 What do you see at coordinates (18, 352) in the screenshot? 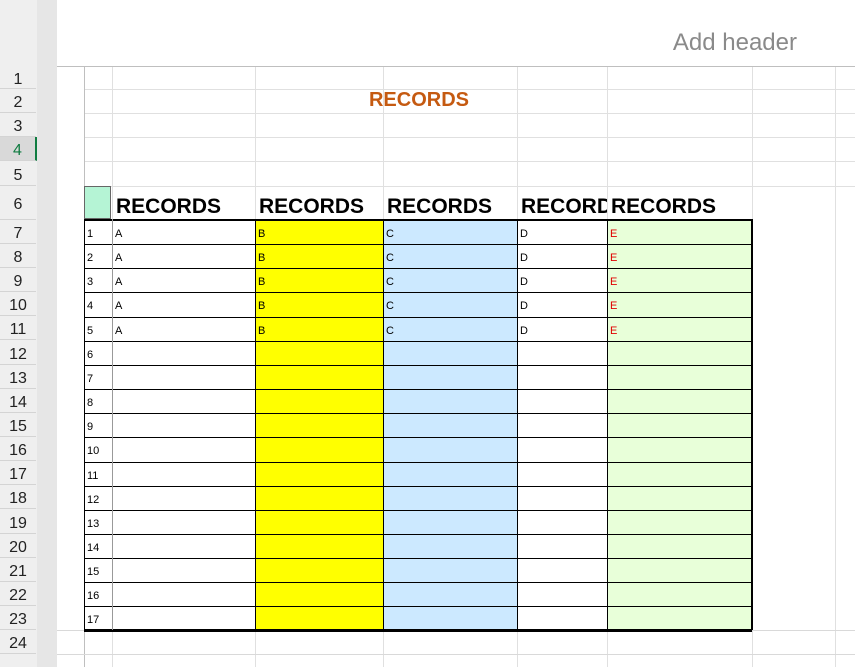
I see `row-number-12: 12` at bounding box center [18, 352].